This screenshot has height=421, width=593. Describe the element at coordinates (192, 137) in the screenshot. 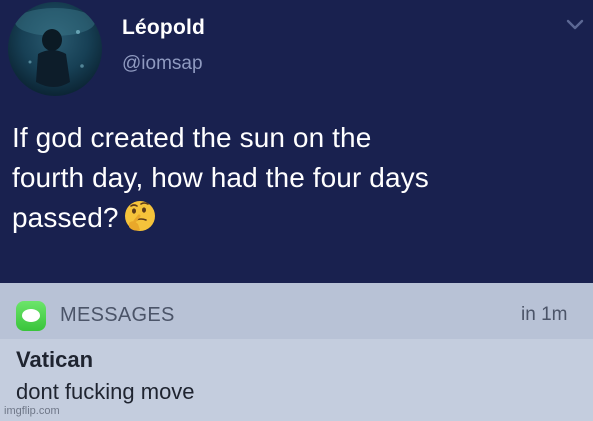

I see `tweet-text-line: If god created the sun on the` at that location.